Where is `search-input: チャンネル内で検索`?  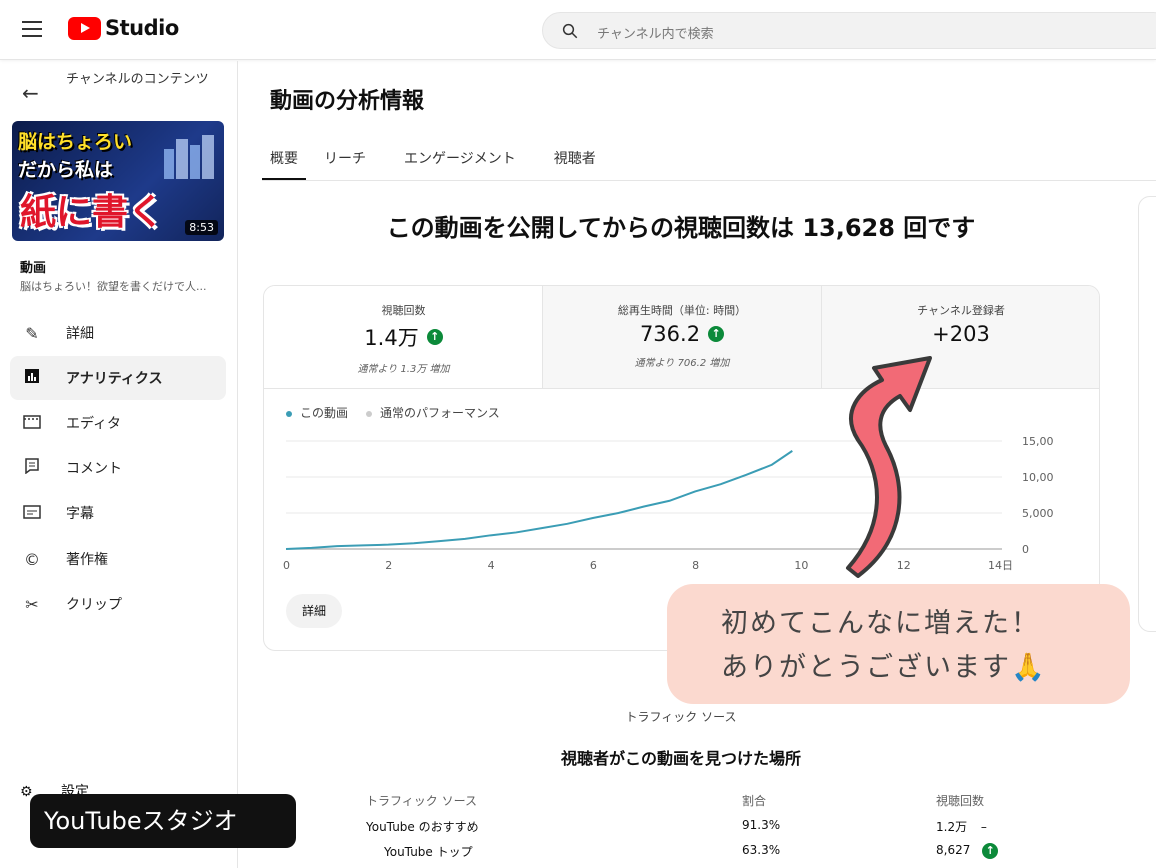 search-input: チャンネル内で検索 is located at coordinates (849, 30).